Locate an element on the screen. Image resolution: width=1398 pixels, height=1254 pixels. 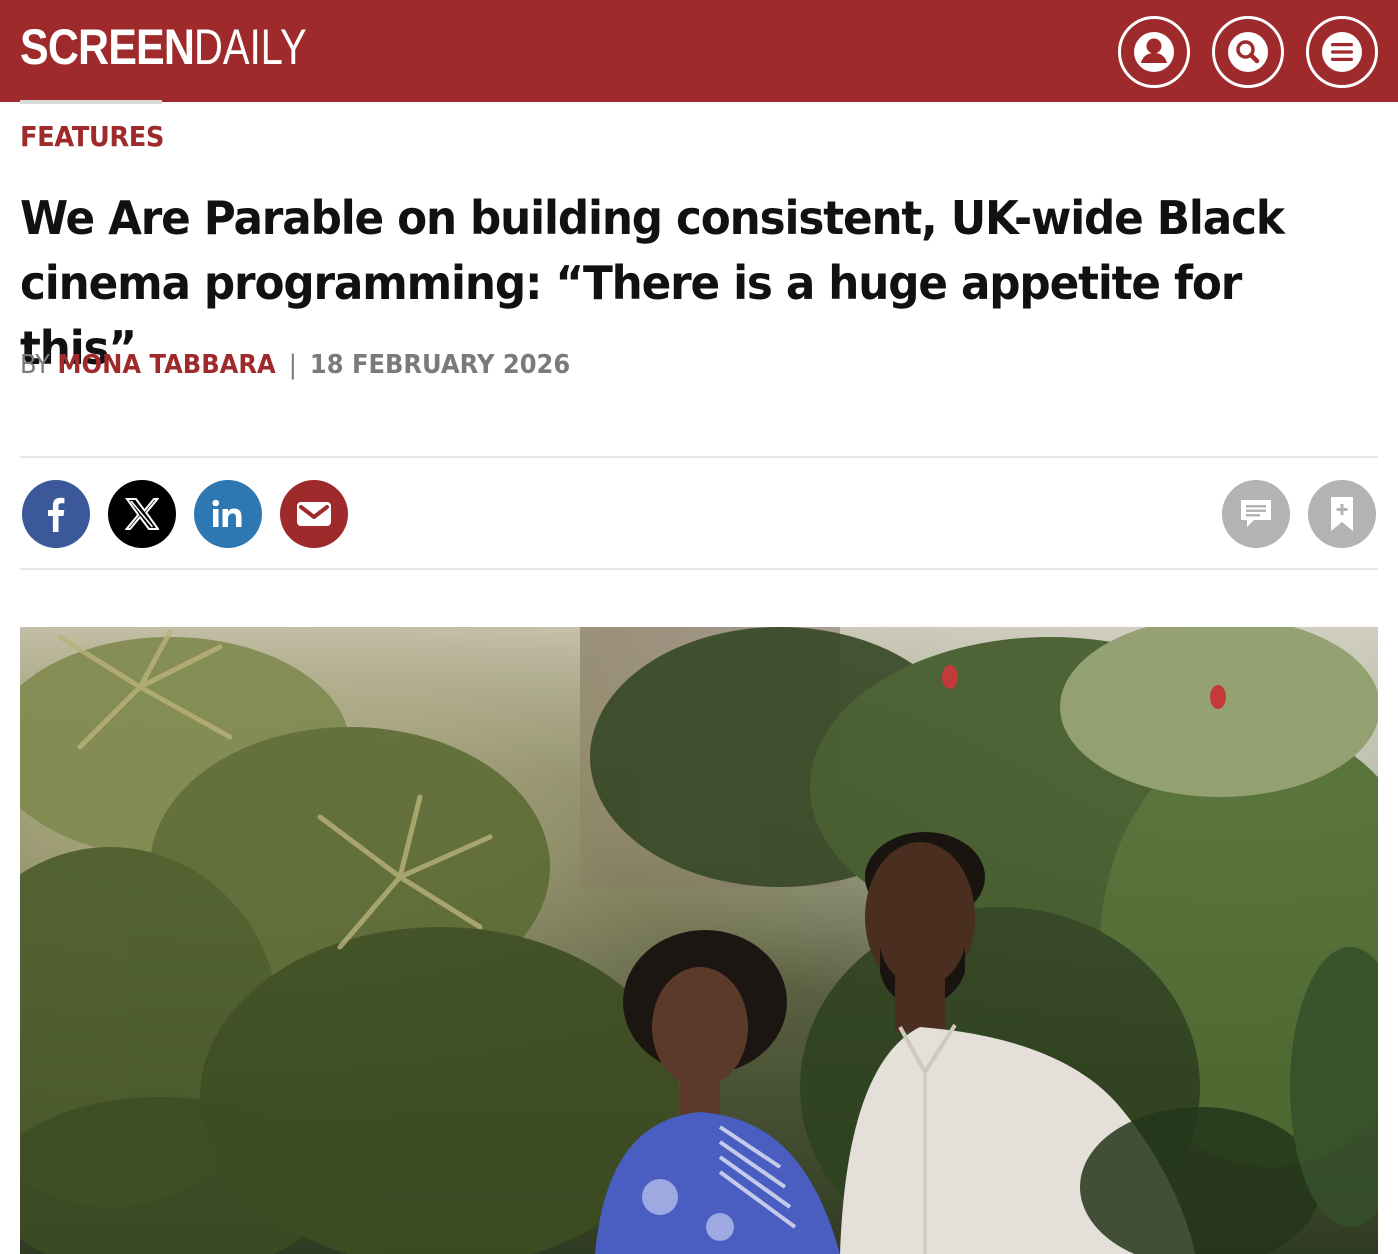
bookmark-add-icon is located at coordinates (1342, 514).